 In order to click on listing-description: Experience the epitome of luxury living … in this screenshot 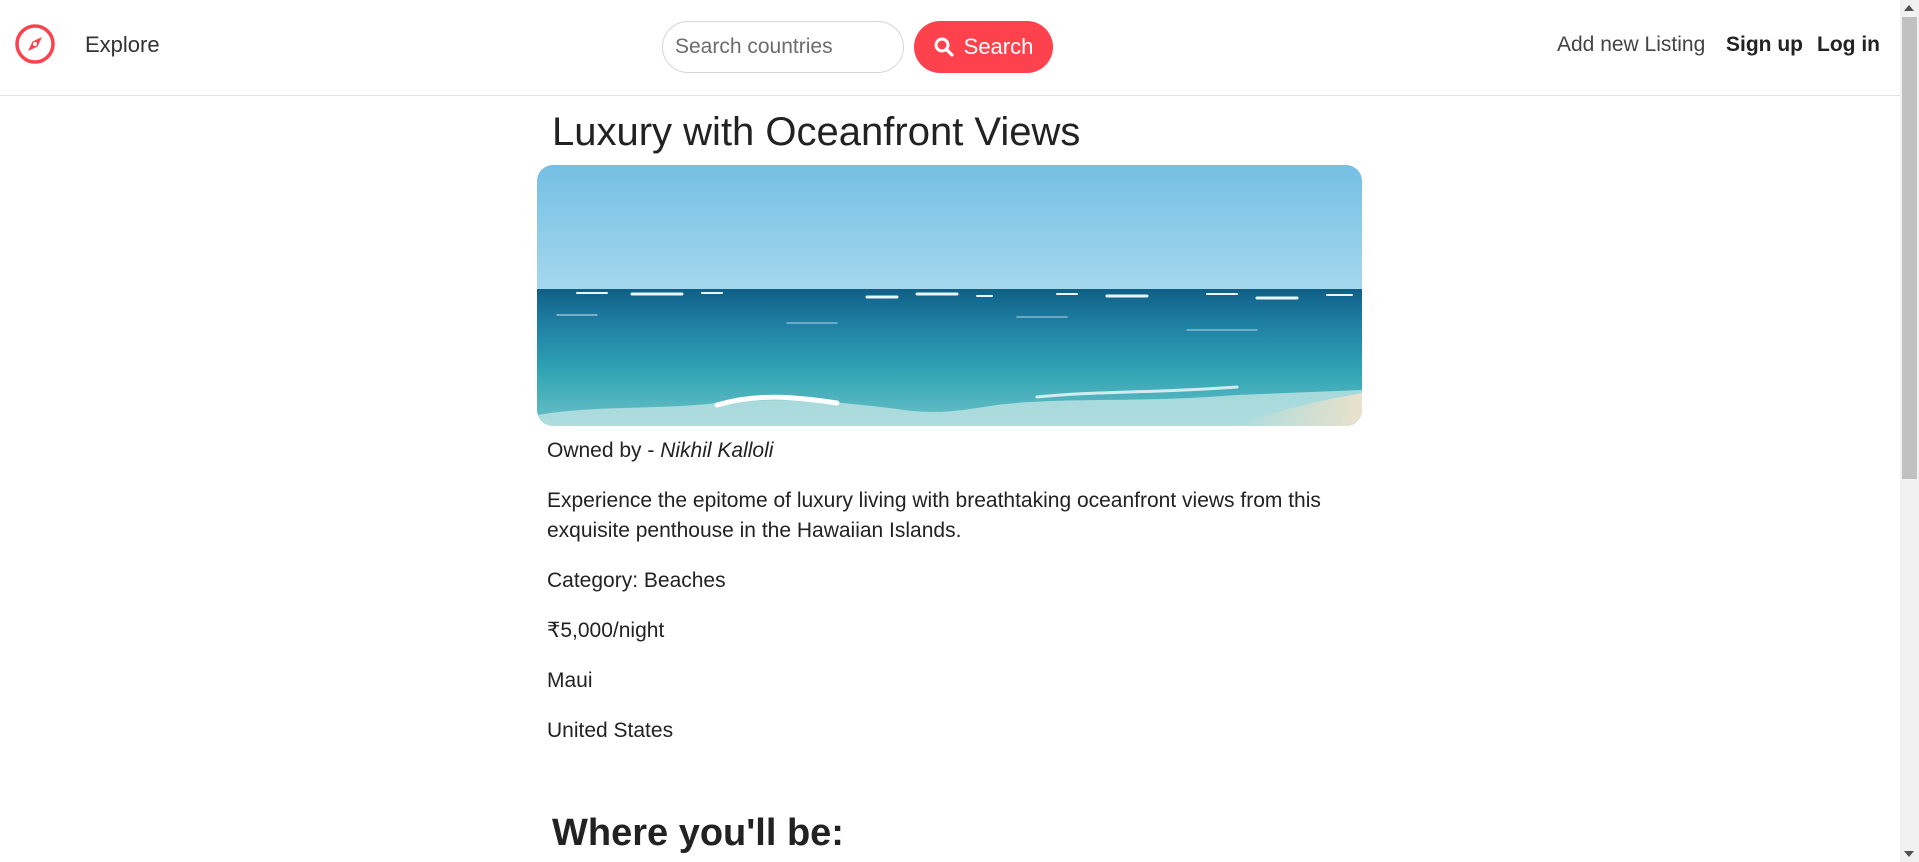, I will do `click(934, 515)`.